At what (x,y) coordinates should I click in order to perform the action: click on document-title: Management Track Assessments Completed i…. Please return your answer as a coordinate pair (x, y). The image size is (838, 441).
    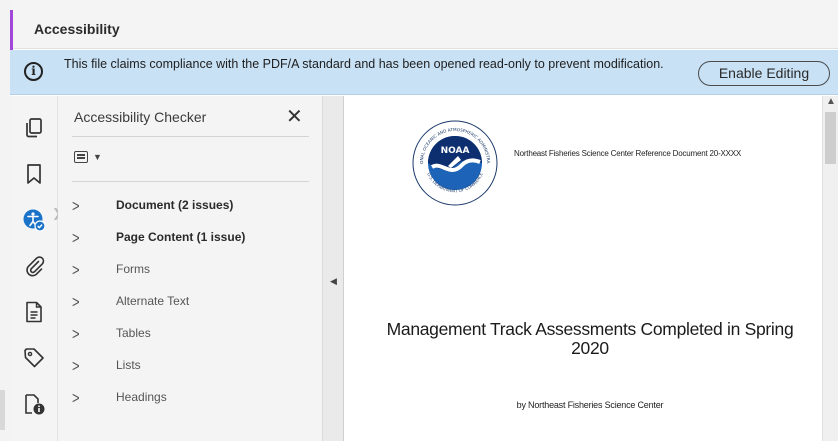
    Looking at the image, I should click on (590, 338).